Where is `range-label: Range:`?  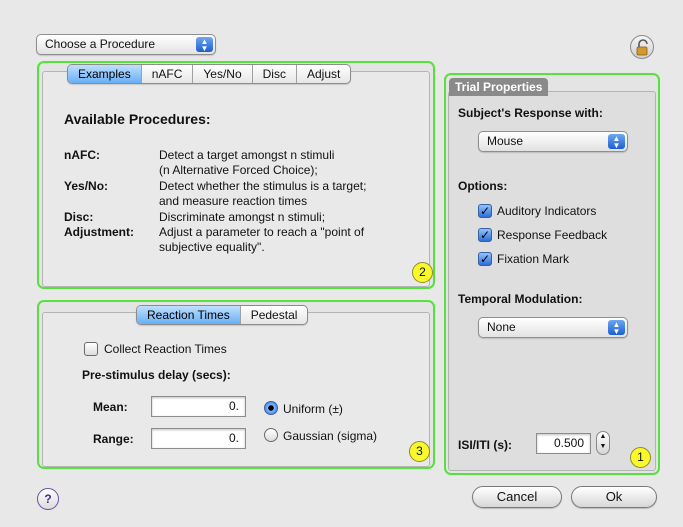
range-label: Range: is located at coordinates (113, 439).